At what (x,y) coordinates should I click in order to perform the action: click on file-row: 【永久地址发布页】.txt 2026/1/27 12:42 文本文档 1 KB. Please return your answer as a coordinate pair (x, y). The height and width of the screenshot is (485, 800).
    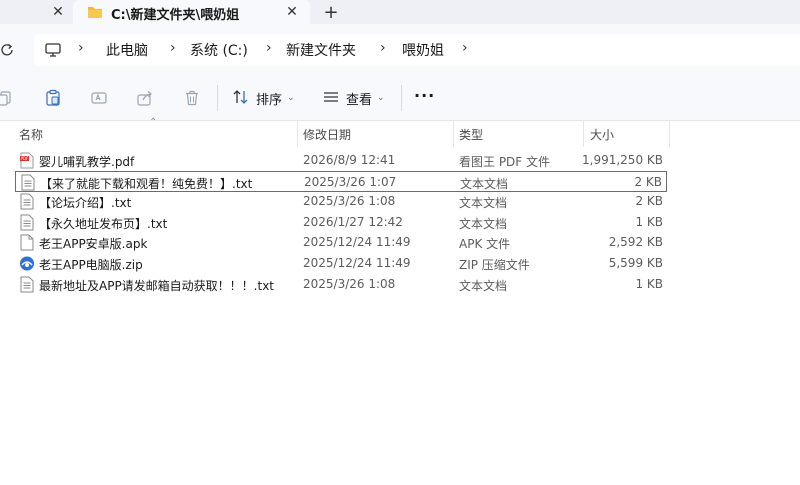
    Looking at the image, I should click on (341, 222).